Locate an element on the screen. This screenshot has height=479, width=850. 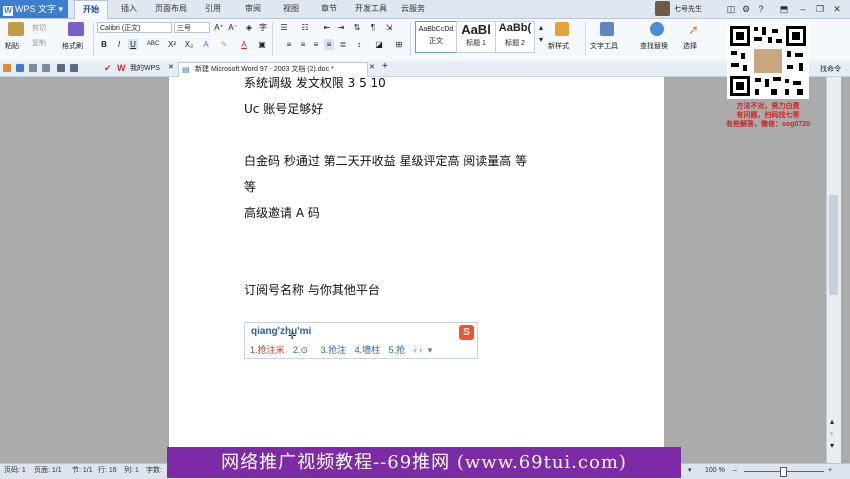
scroll-select-object-icon: ◦ is located at coordinates (831, 433).